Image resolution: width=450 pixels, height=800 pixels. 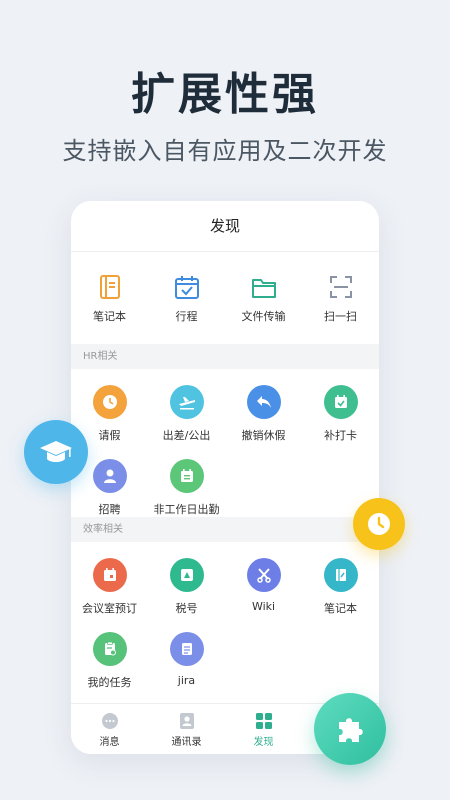 I want to click on id-card-icon, so click(x=186, y=575).